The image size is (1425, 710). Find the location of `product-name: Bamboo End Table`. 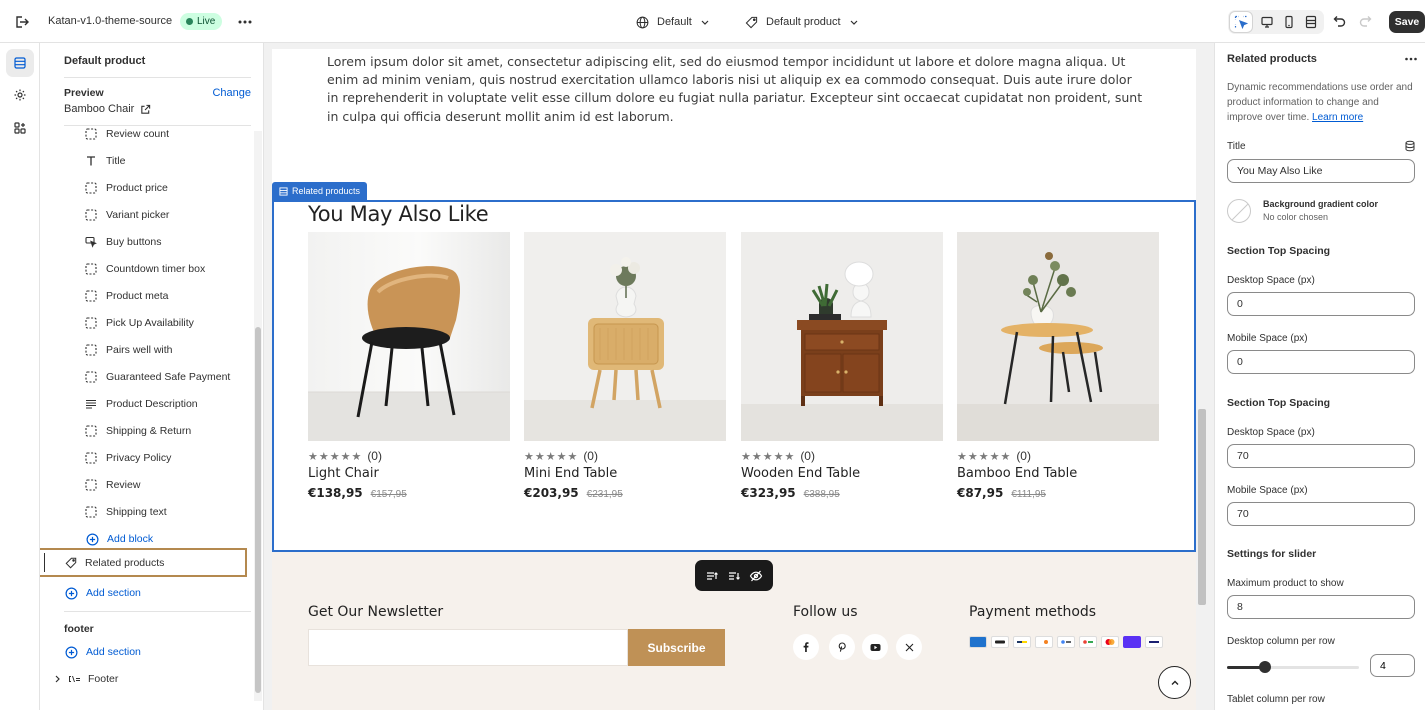

product-name: Bamboo End Table is located at coordinates (1058, 473).